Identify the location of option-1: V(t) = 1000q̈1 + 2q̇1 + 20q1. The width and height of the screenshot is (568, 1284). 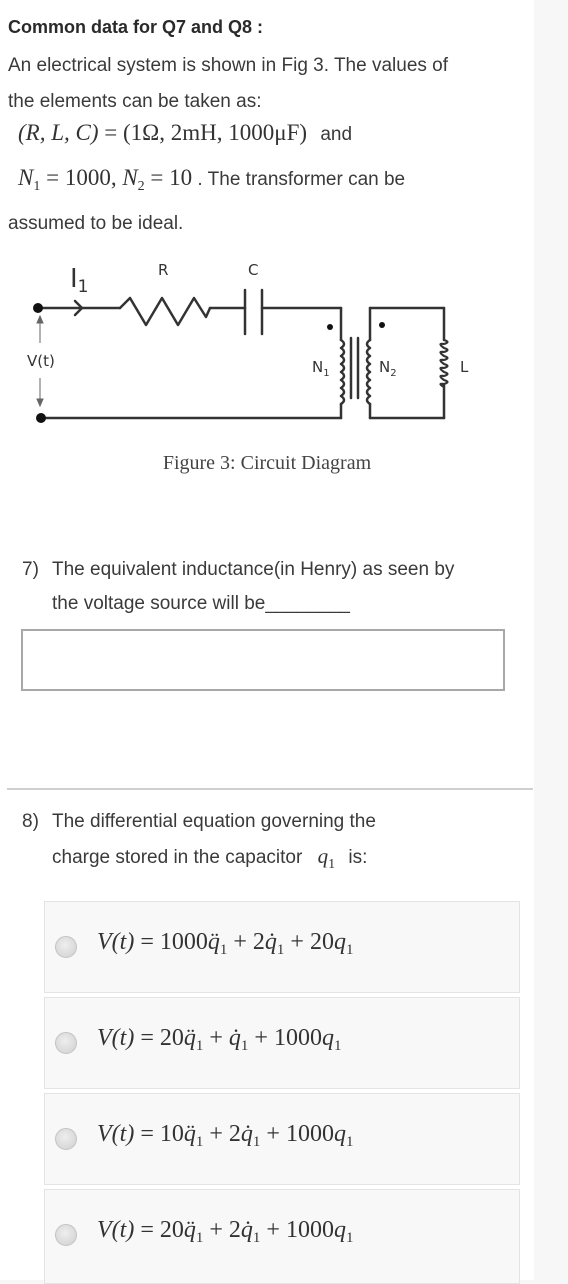
(282, 947).